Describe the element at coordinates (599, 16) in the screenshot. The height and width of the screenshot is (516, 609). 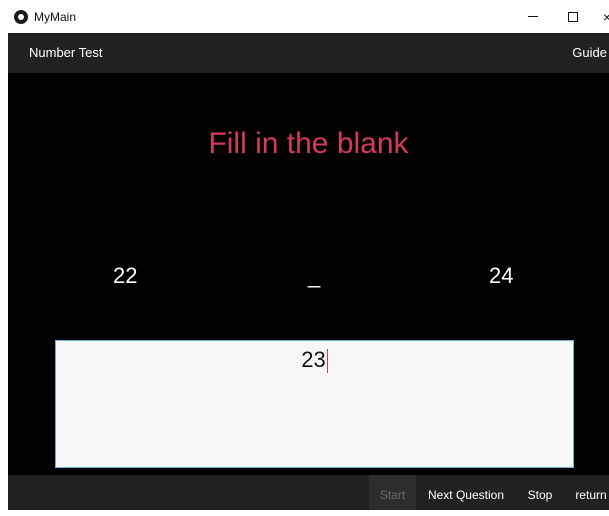
I see `close-button: ×` at that location.